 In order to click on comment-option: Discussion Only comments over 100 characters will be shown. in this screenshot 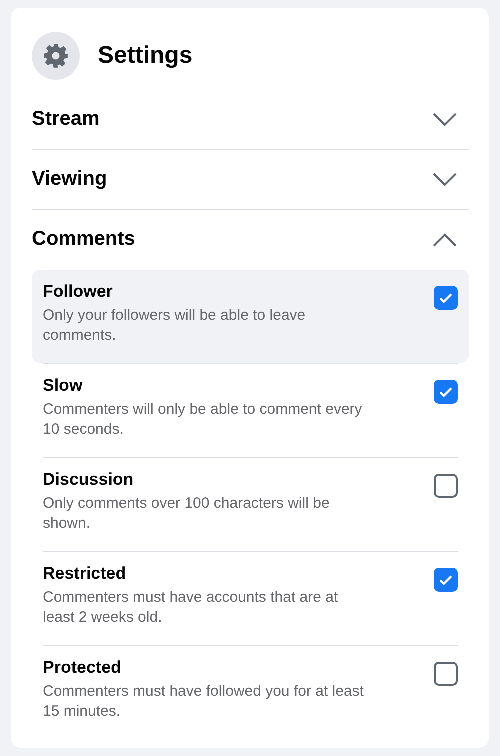, I will do `click(250, 504)`.